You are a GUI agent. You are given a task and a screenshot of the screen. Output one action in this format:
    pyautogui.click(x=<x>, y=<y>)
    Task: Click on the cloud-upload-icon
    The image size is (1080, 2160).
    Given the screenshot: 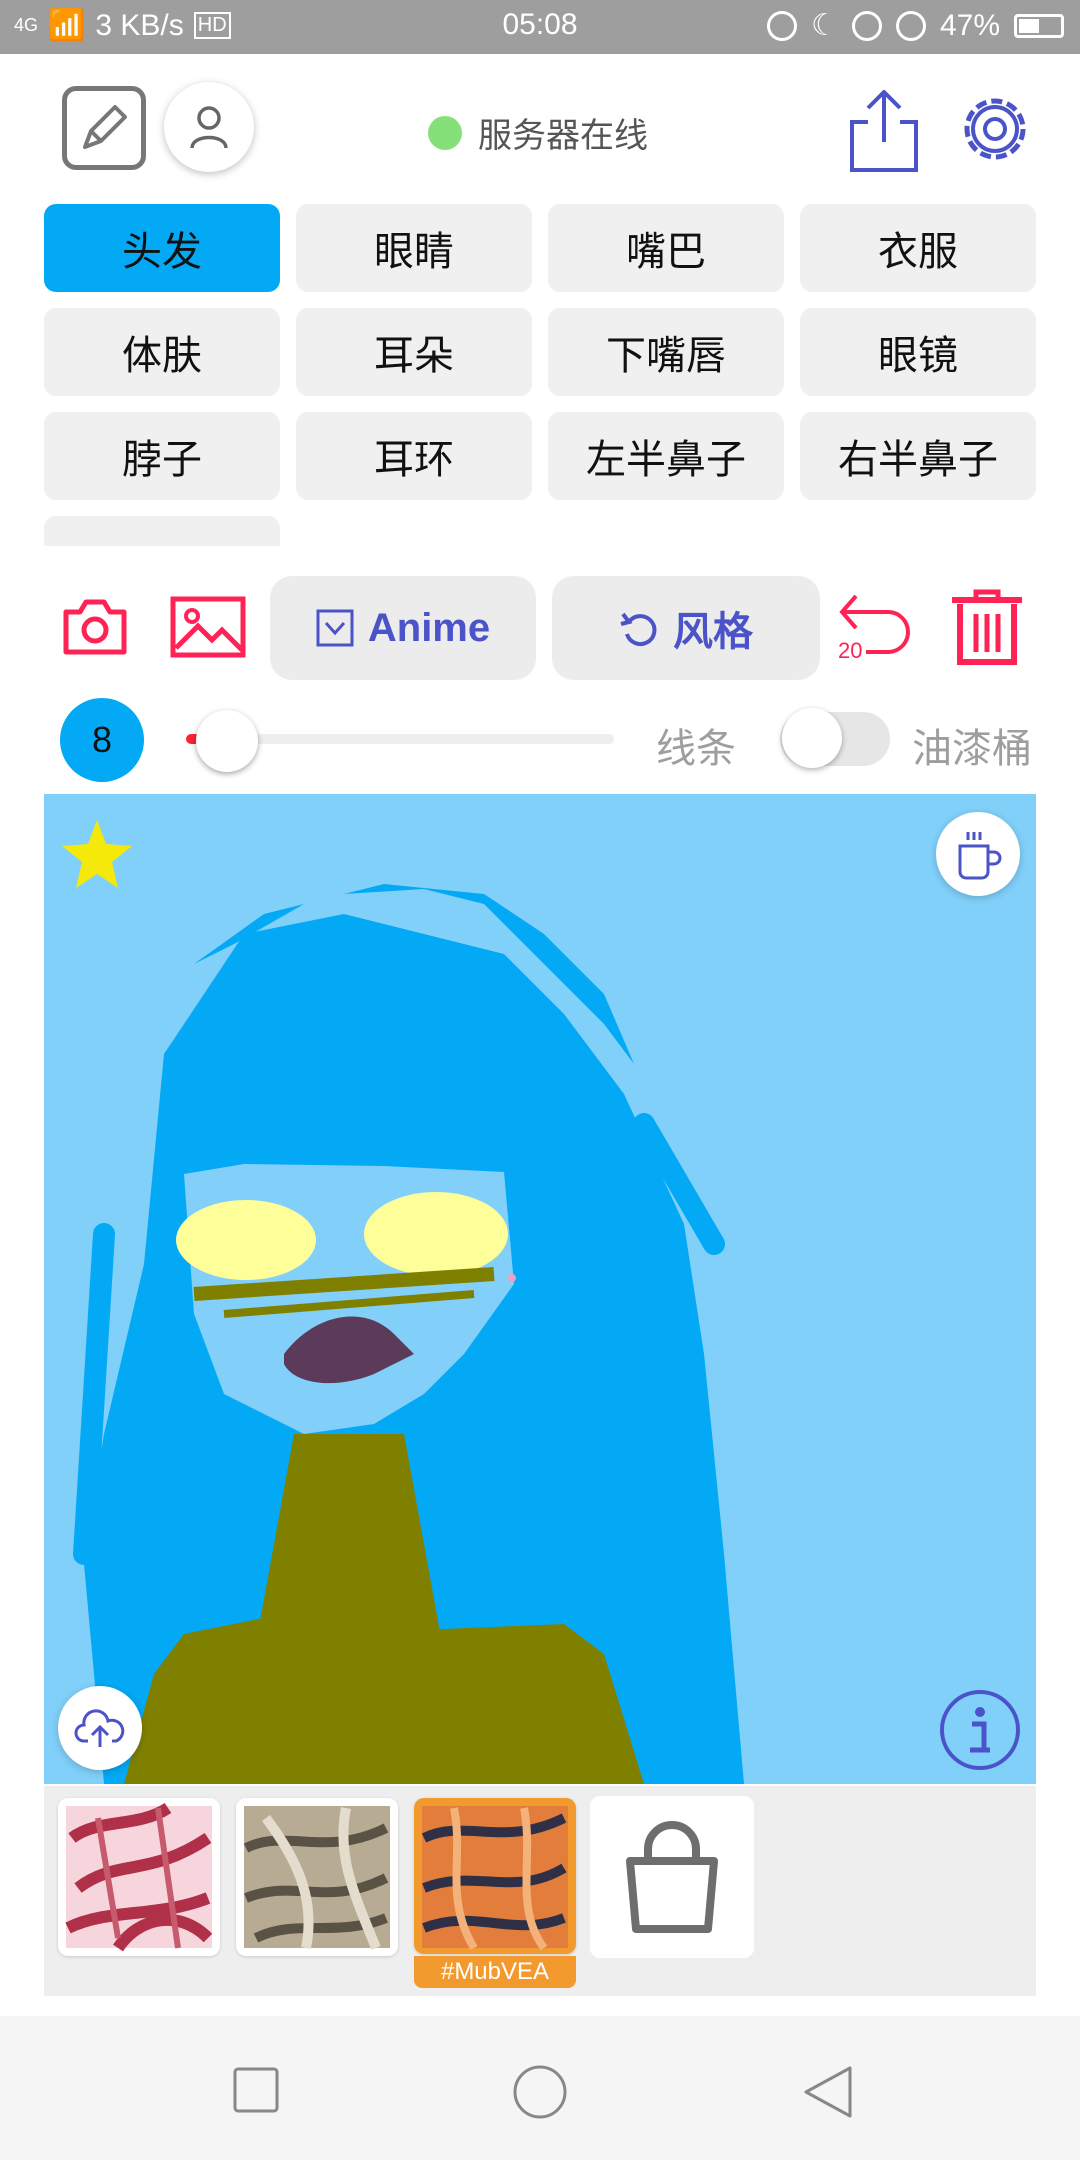 What is the action you would take?
    pyautogui.click(x=99, y=1728)
    